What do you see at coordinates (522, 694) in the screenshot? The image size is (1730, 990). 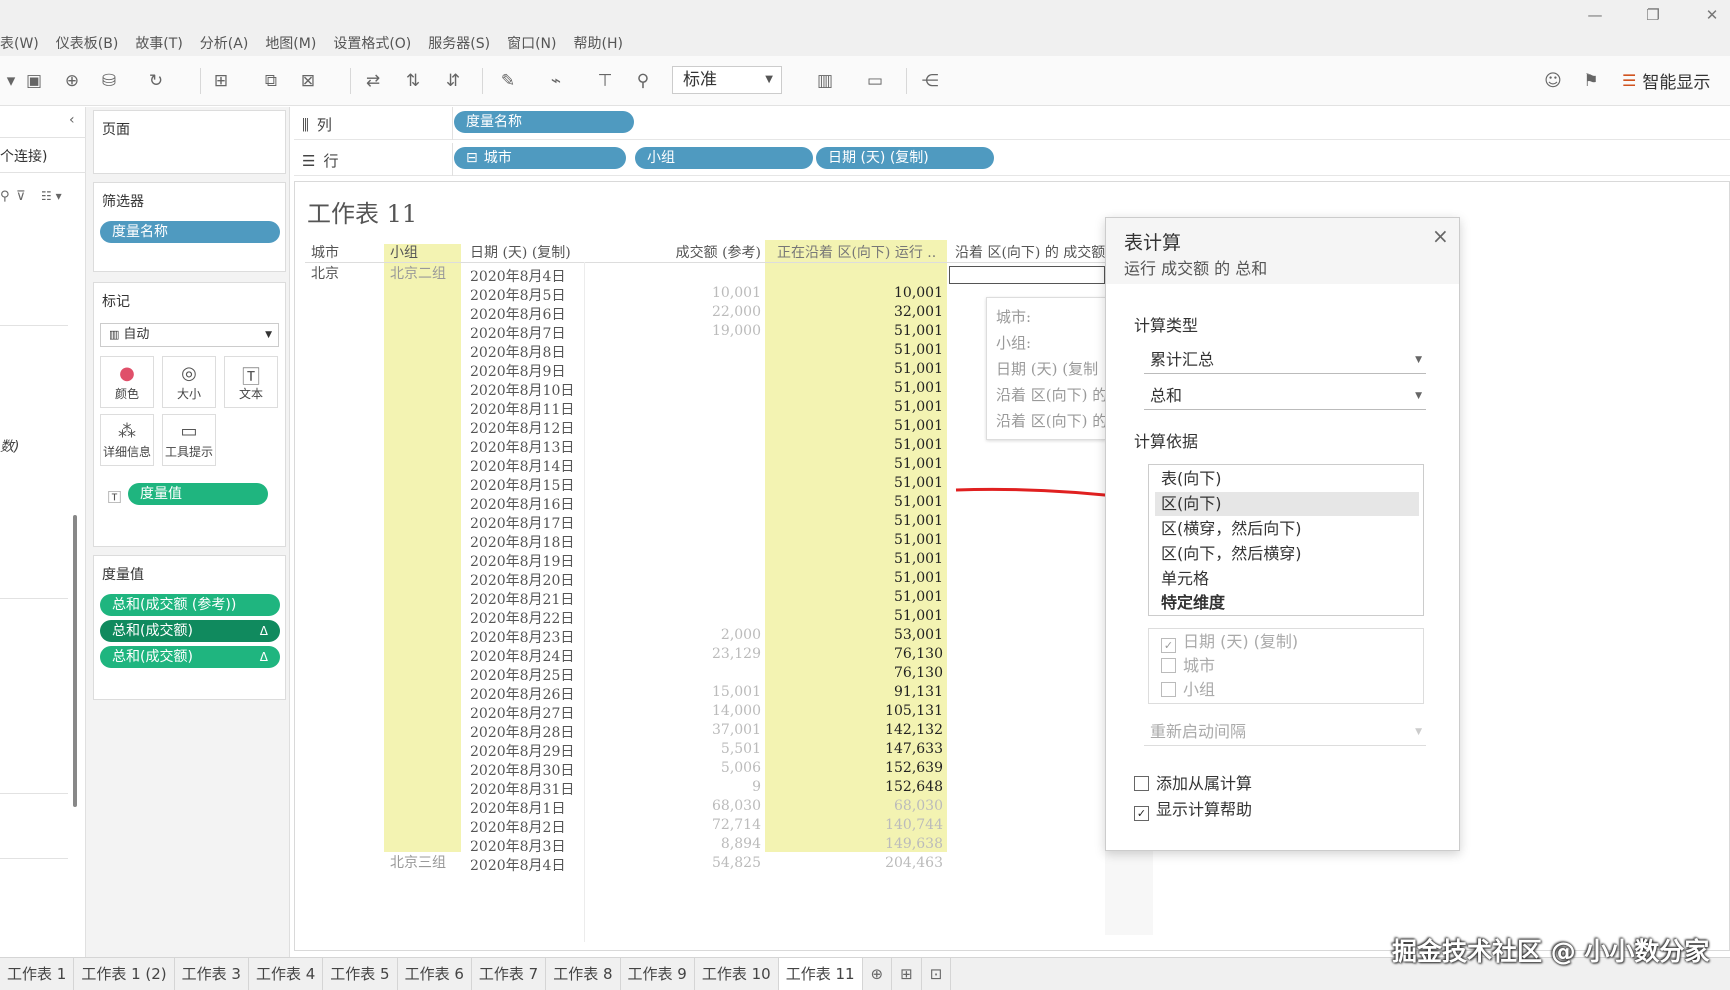 I see `date-cell: 2020年8月26日` at bounding box center [522, 694].